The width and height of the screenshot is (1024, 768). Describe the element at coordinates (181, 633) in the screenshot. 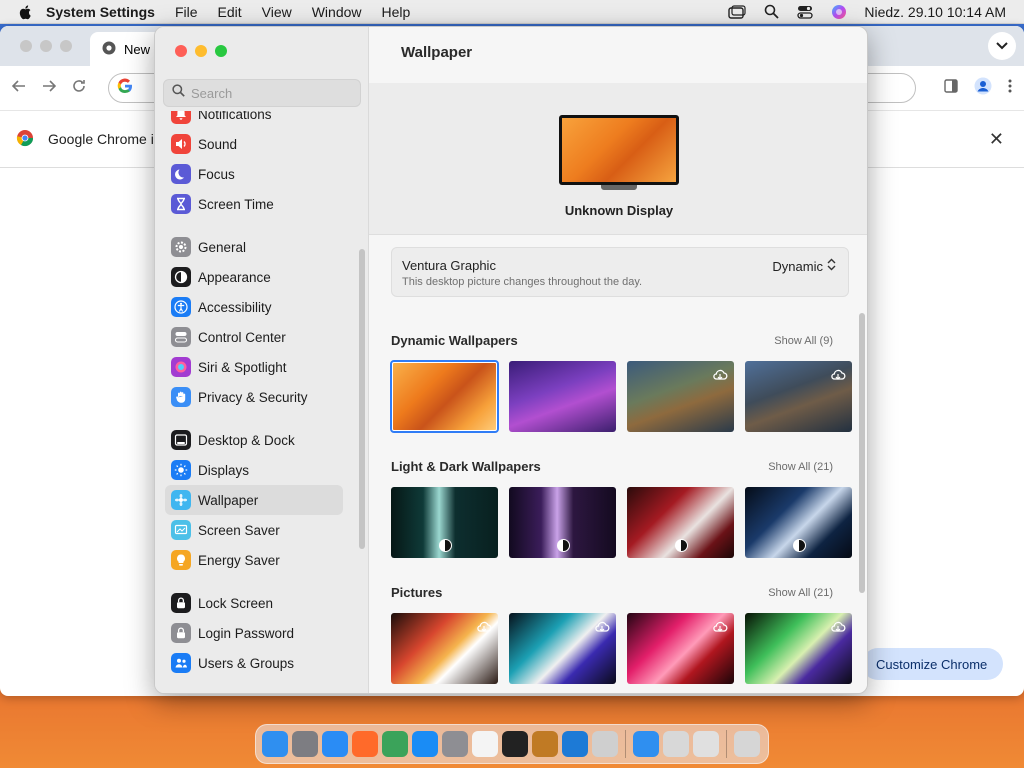

I see `lock-icon` at that location.